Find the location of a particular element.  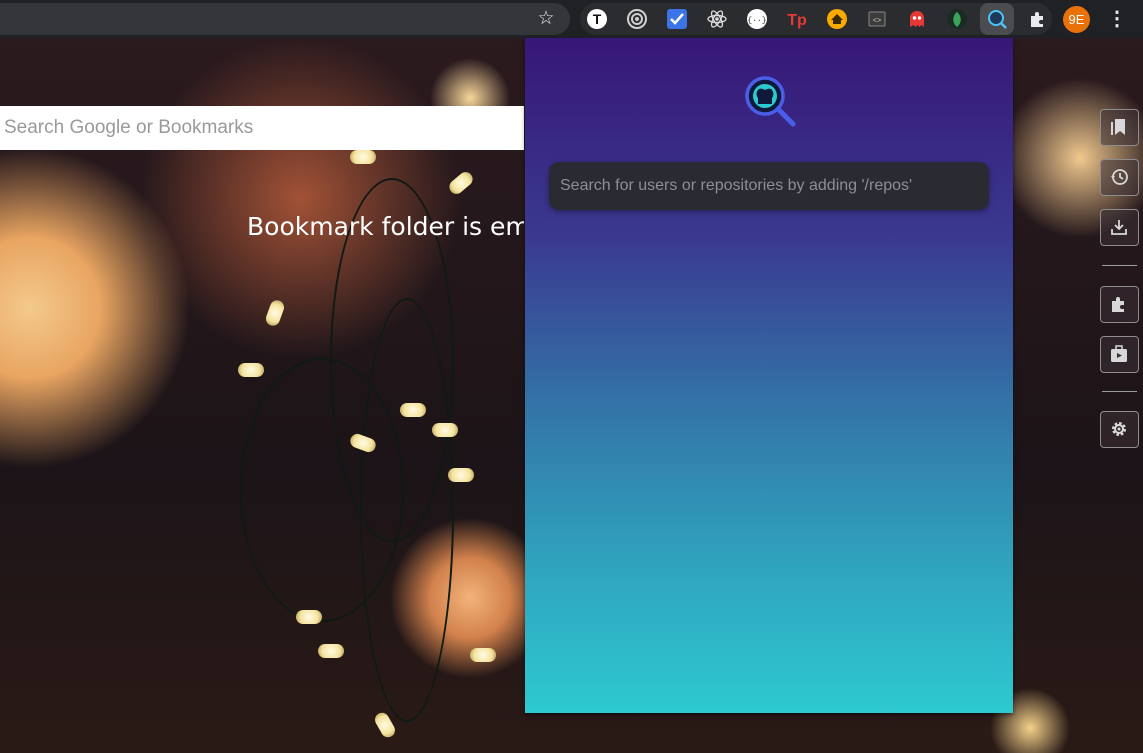

svg-text: Tp is located at coordinates (797, 20).